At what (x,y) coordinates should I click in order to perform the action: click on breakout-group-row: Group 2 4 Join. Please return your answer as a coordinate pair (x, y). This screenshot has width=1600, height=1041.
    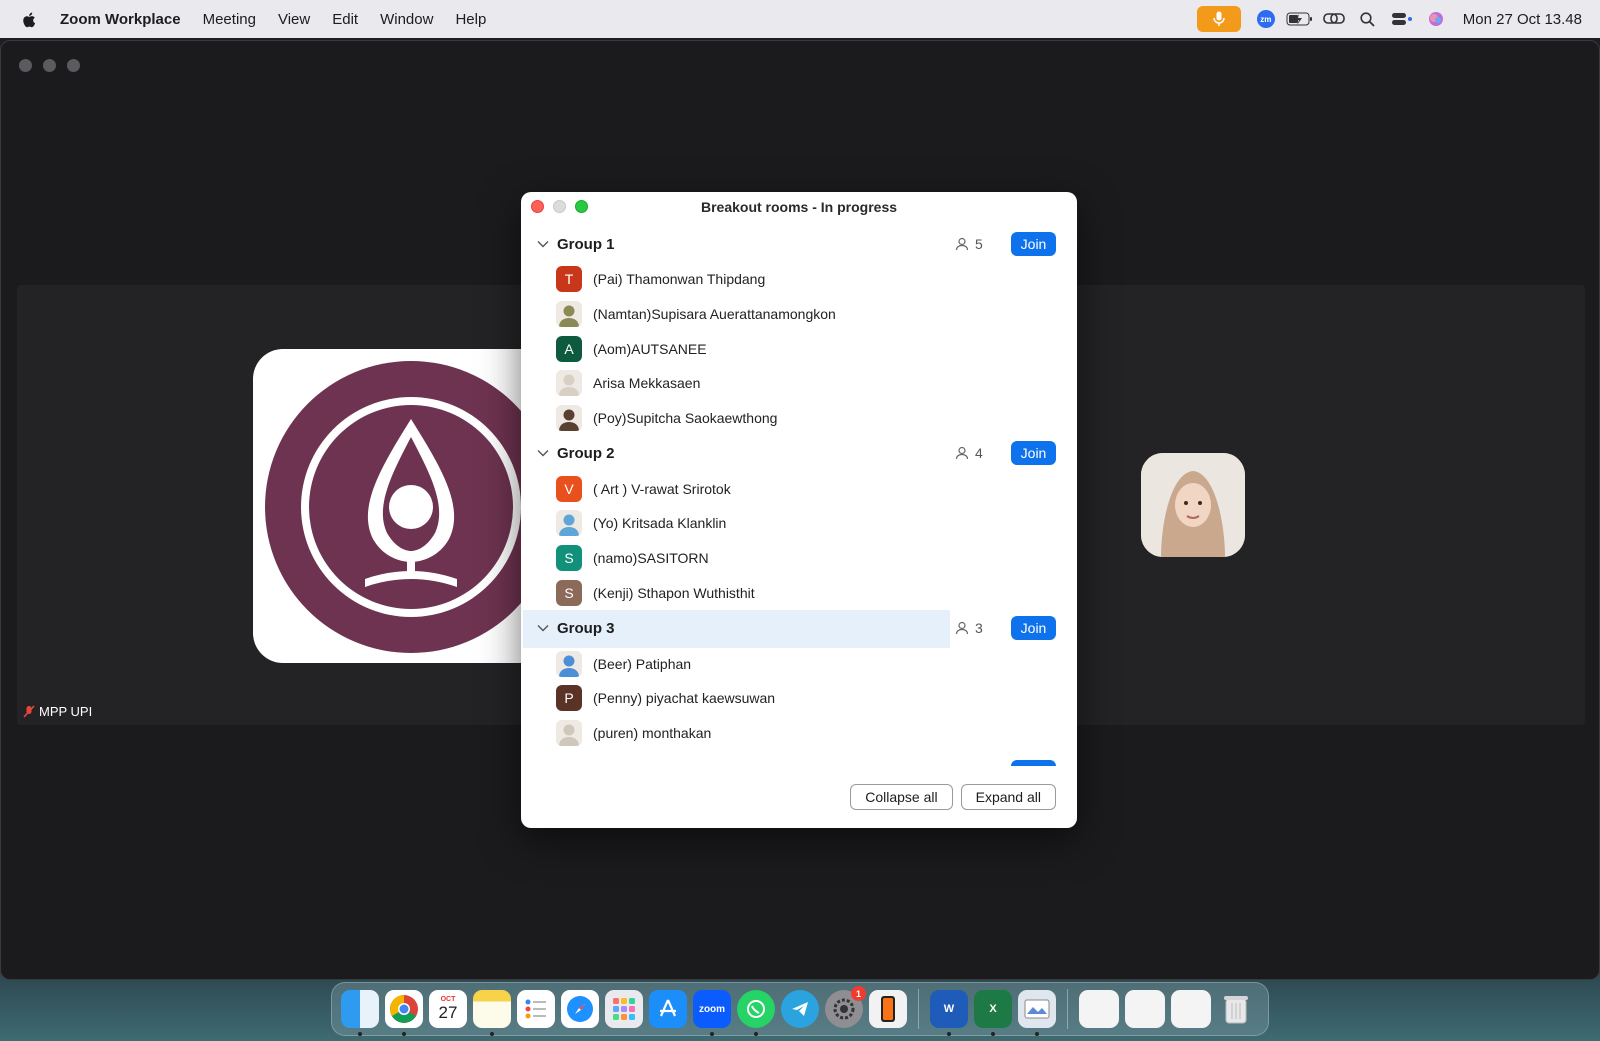
    Looking at the image, I should click on (799, 453).